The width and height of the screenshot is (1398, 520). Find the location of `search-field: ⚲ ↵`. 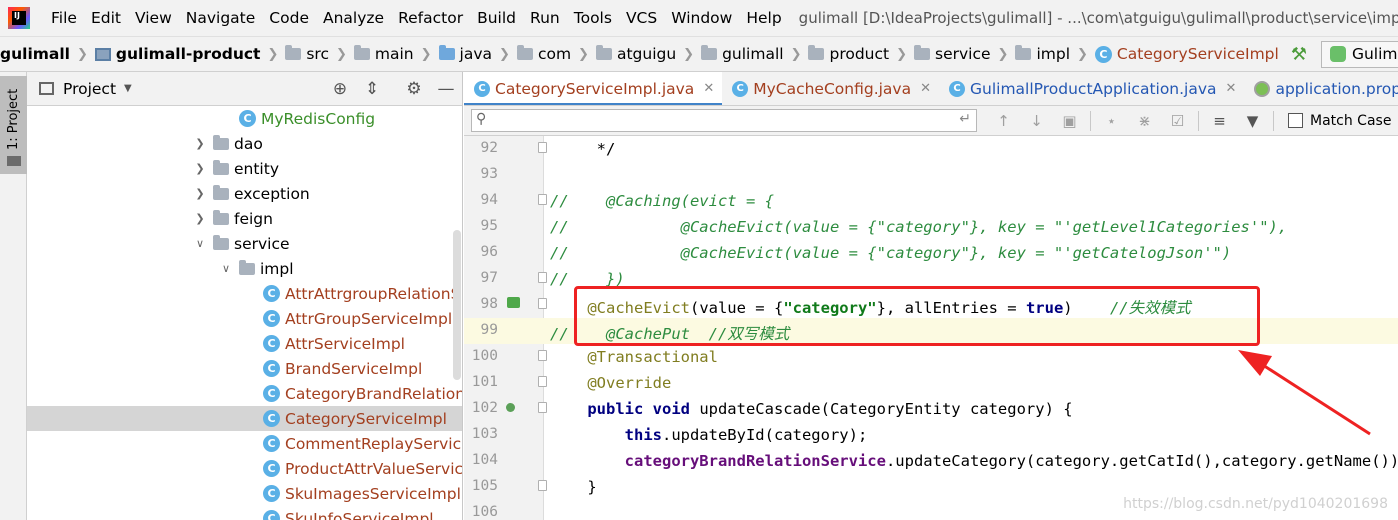

search-field: ⚲ ↵ is located at coordinates (724, 120).